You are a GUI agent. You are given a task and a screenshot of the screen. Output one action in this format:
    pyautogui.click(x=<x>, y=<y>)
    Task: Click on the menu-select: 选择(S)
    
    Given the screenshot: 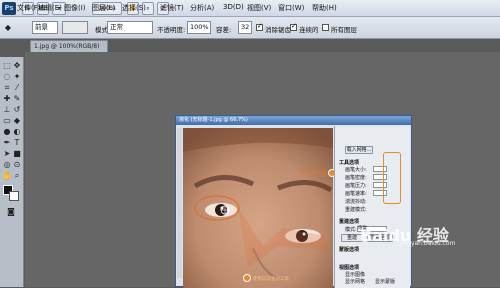 What is the action you would take?
    pyautogui.click(x=134, y=8)
    